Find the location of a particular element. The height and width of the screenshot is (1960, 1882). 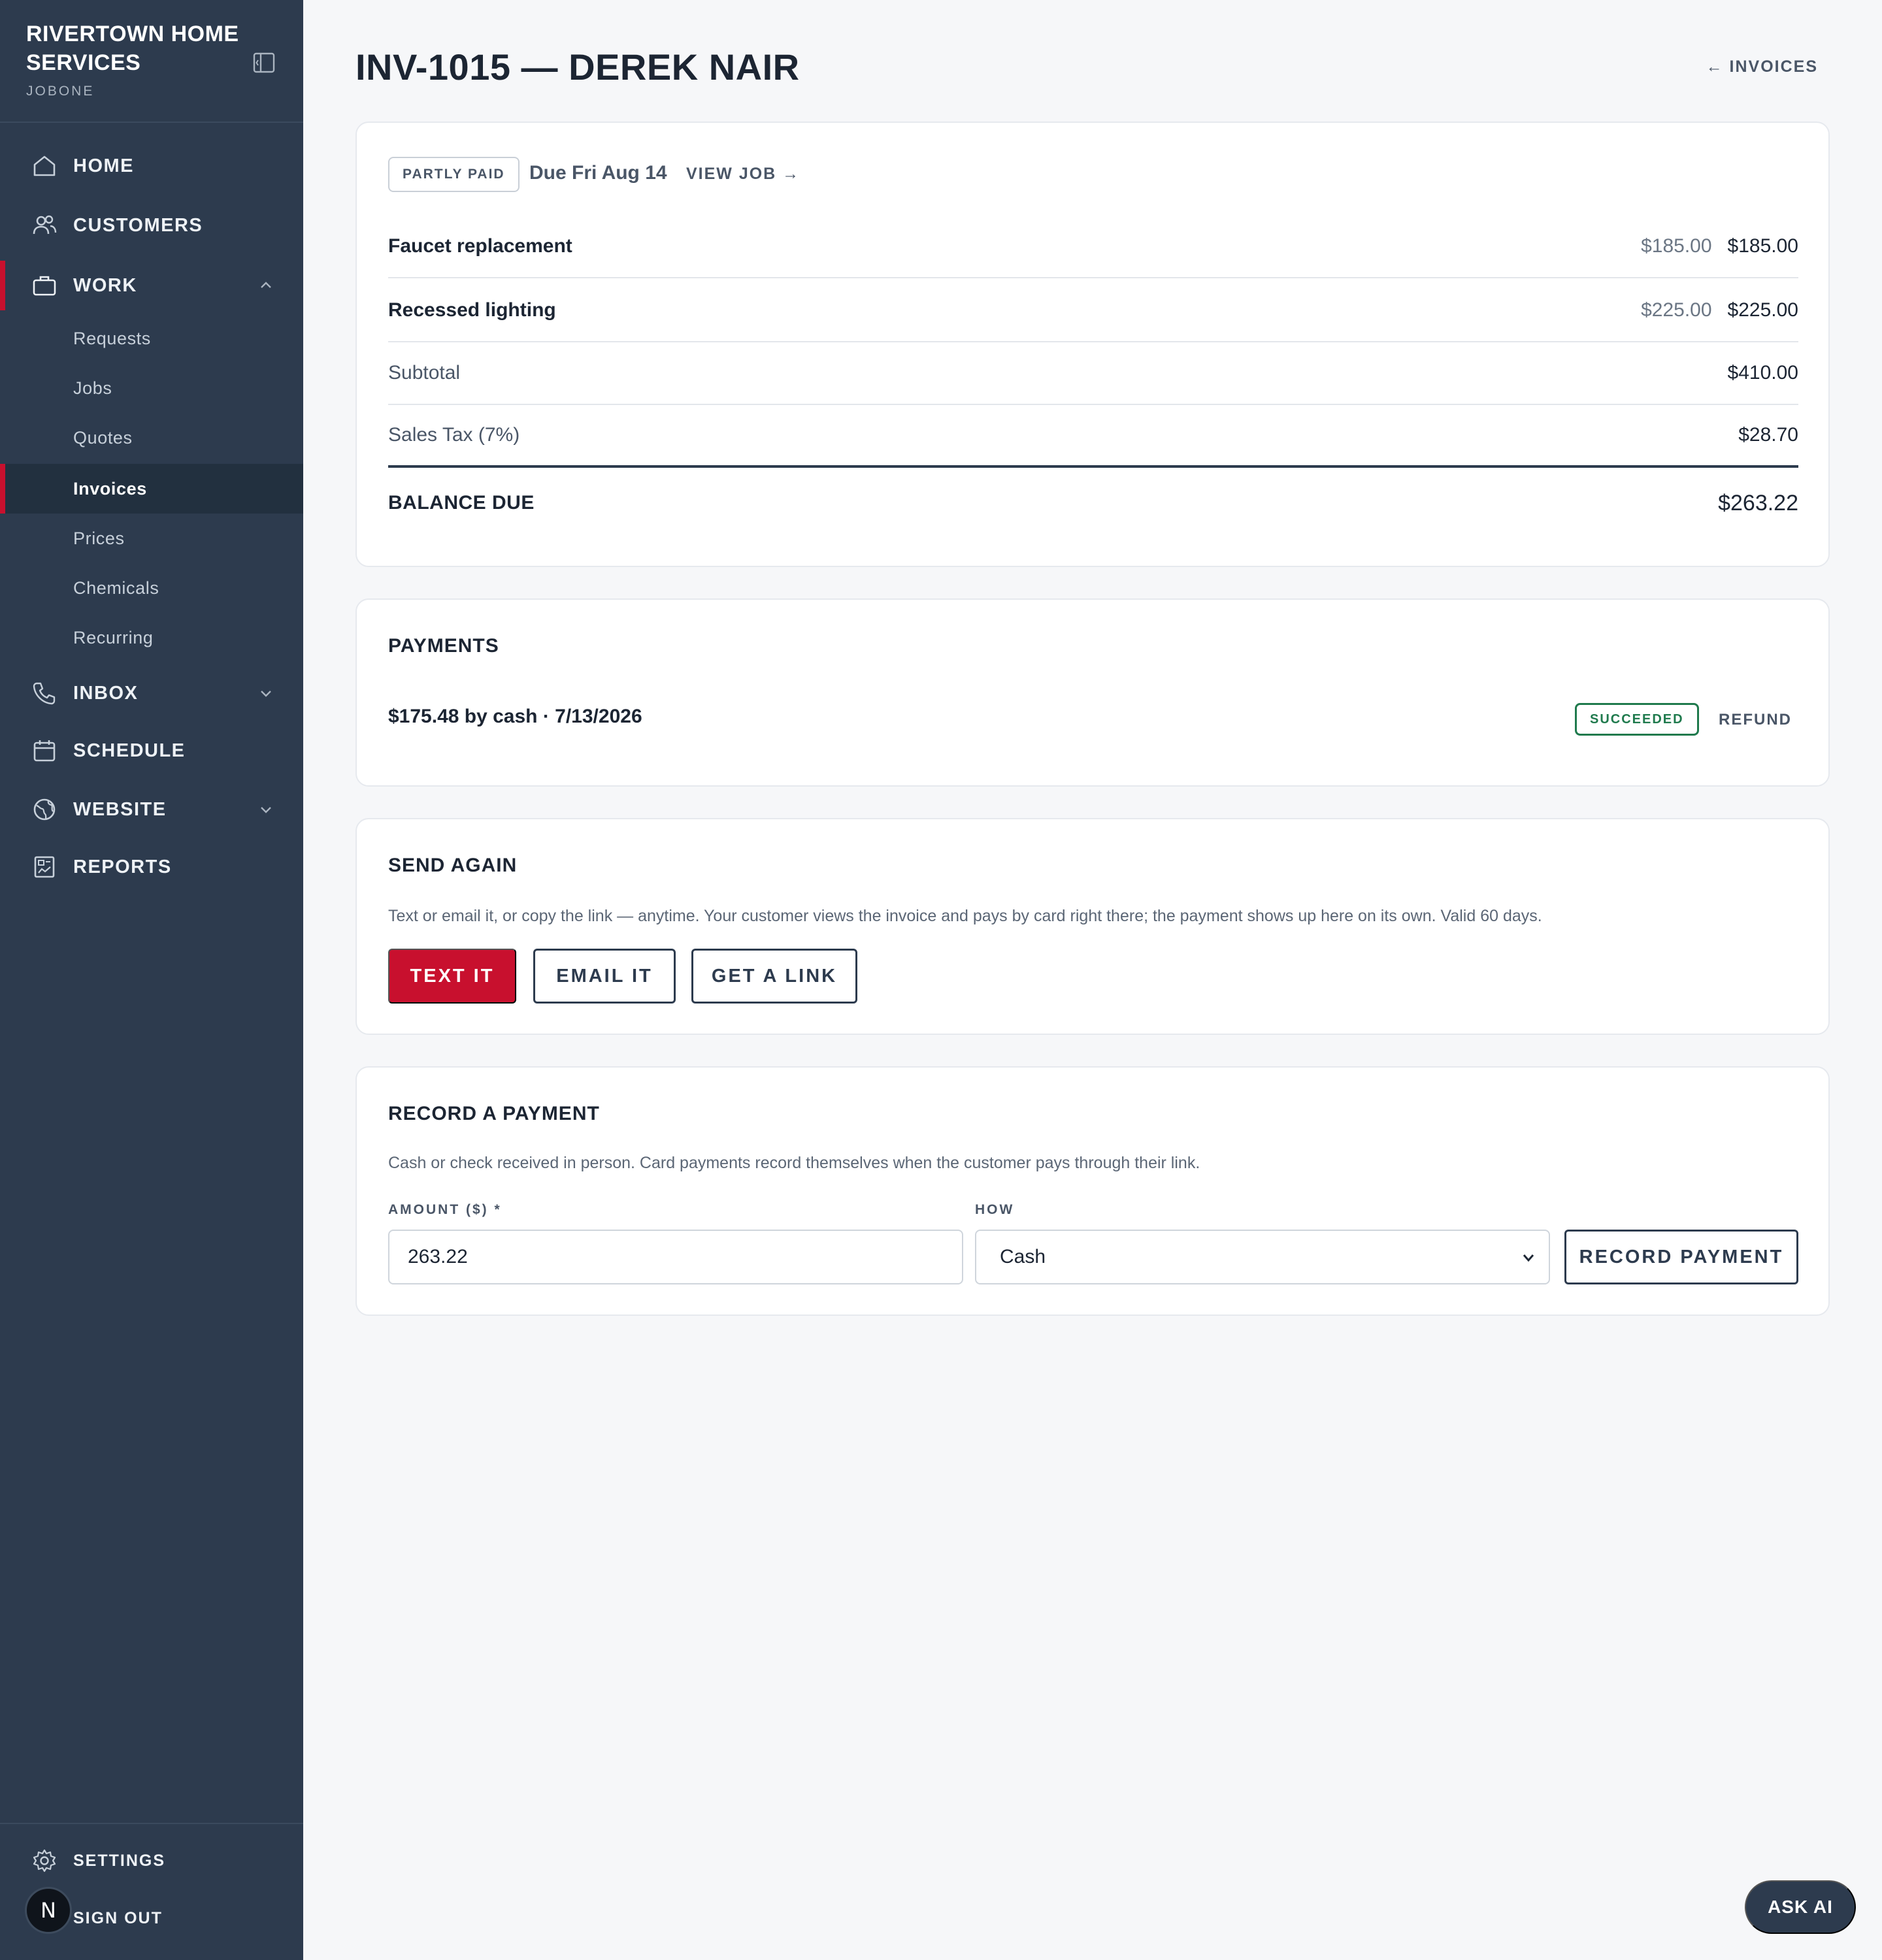

record-payment-button: RECORD PAYMENT is located at coordinates (1681, 1257).